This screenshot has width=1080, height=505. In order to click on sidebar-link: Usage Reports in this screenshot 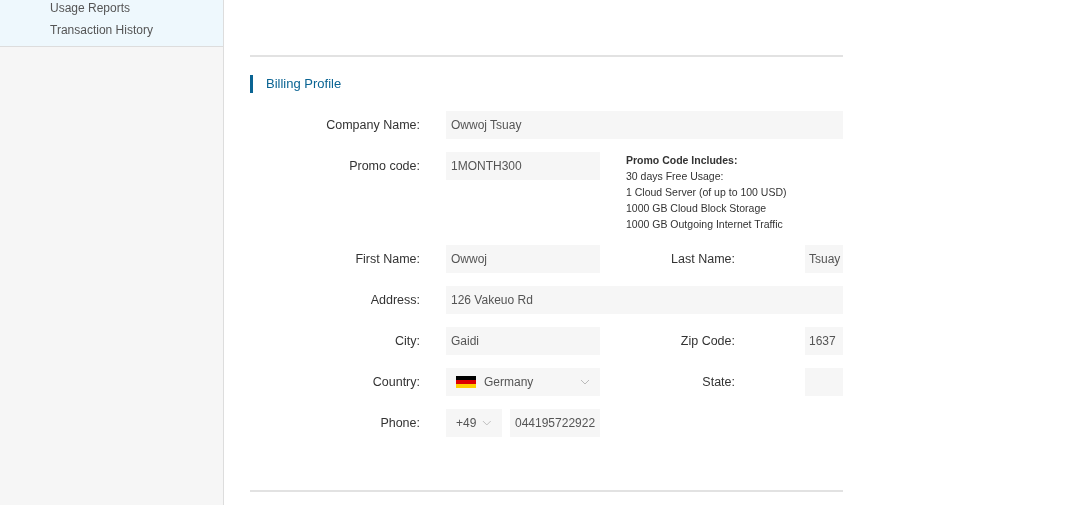, I will do `click(136, 8)`.